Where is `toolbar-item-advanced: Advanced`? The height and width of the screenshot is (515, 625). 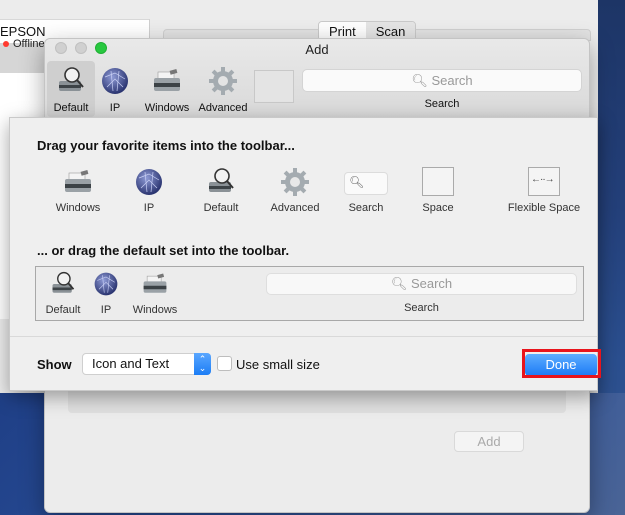 toolbar-item-advanced: Advanced is located at coordinates (223, 89).